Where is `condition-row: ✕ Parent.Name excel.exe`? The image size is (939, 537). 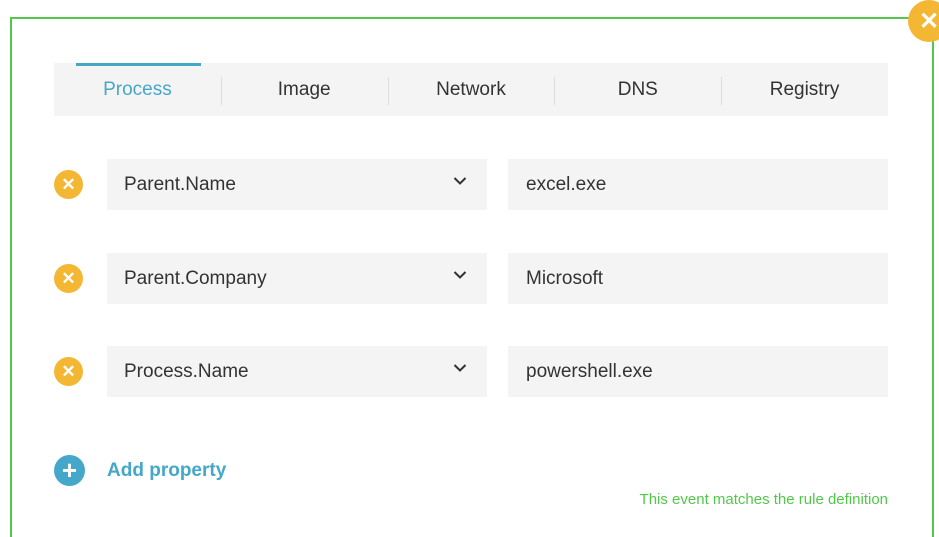
condition-row: ✕ Parent.Name excel.exe is located at coordinates (471, 184).